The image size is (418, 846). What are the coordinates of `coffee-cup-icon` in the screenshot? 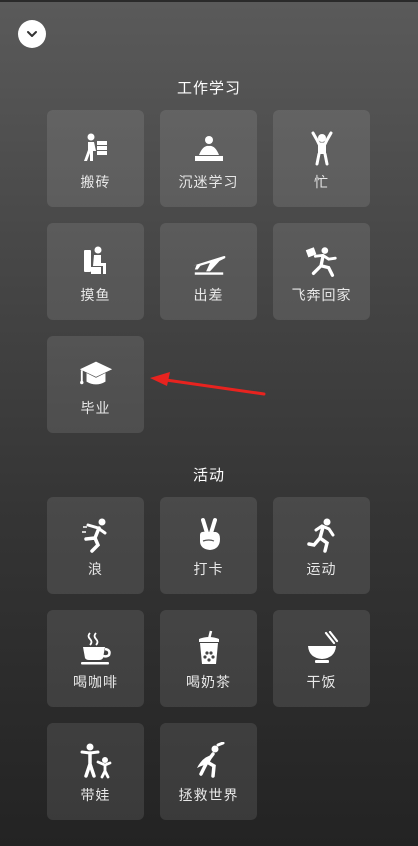 It's located at (96, 648).